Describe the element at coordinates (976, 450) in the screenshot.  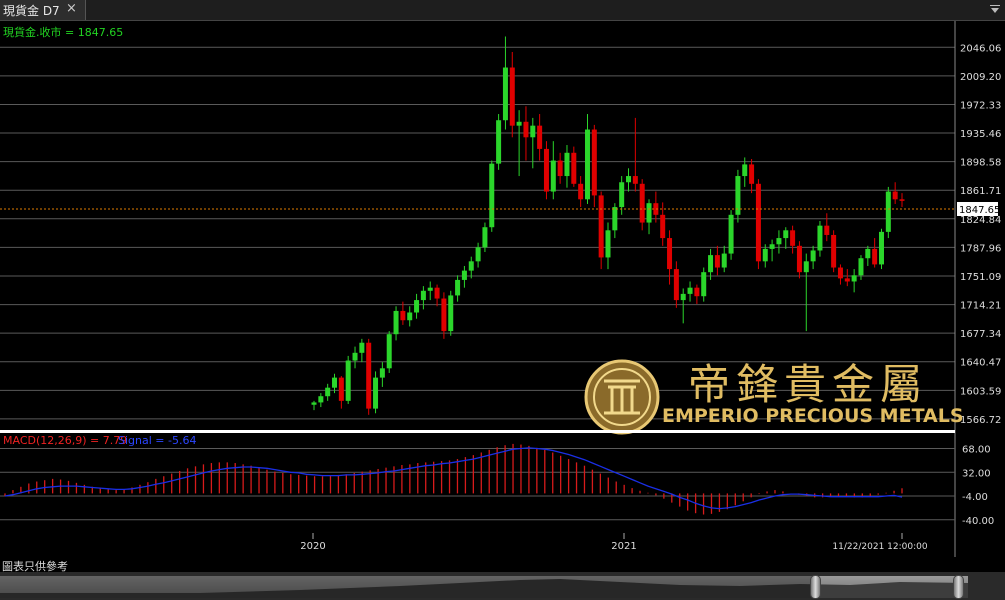
I see `macd-tick-label: 68.00` at that location.